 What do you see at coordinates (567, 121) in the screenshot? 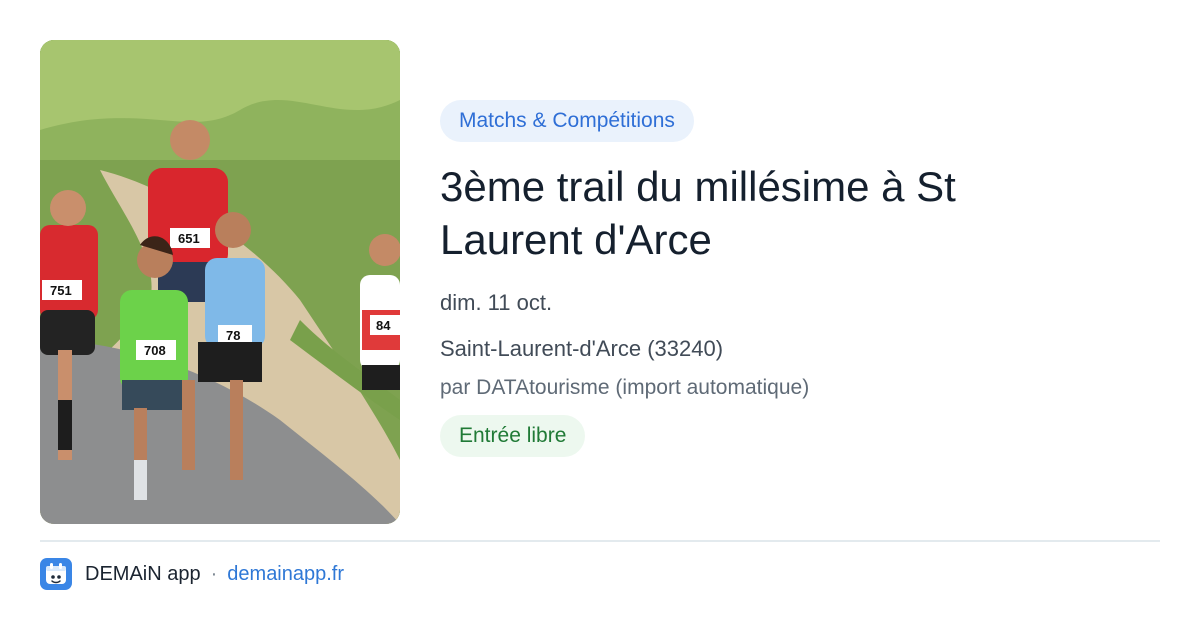
I see `category-badge: Matchs & Compétitions` at bounding box center [567, 121].